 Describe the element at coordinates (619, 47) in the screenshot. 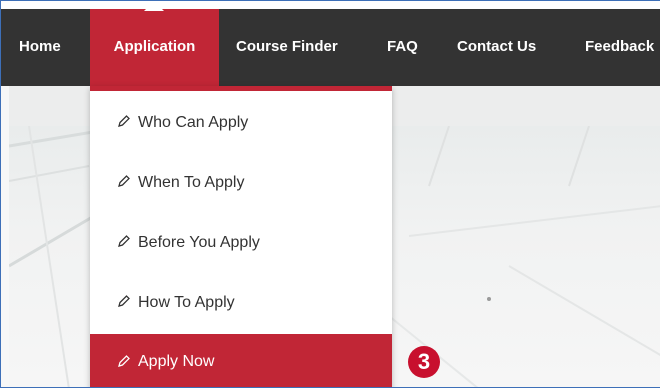

I see `nav-item-feedback: Feedback` at that location.